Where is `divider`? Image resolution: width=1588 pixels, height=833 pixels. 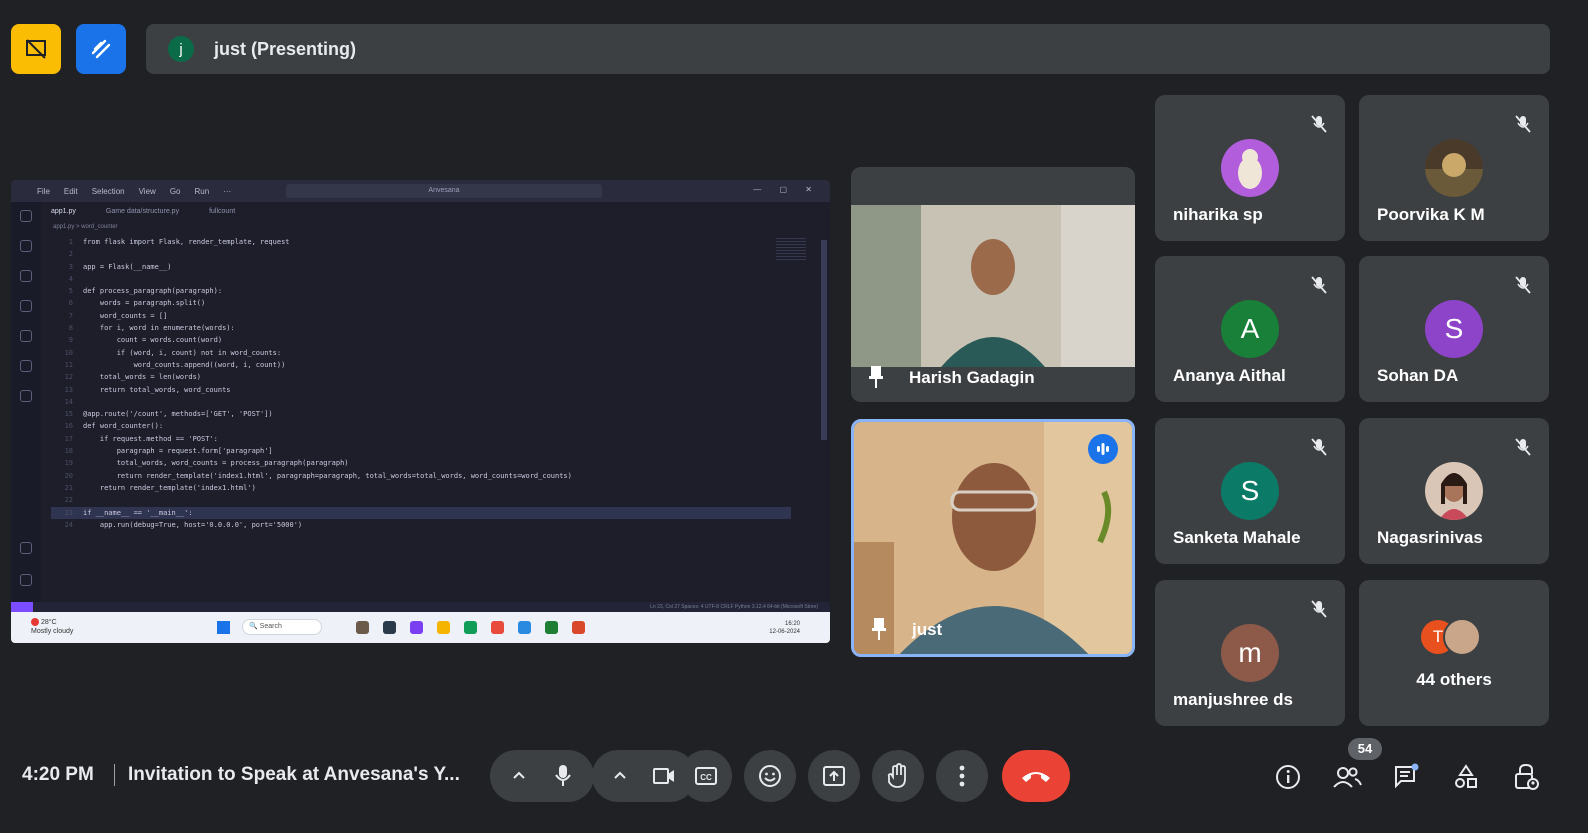
divider is located at coordinates (114, 775).